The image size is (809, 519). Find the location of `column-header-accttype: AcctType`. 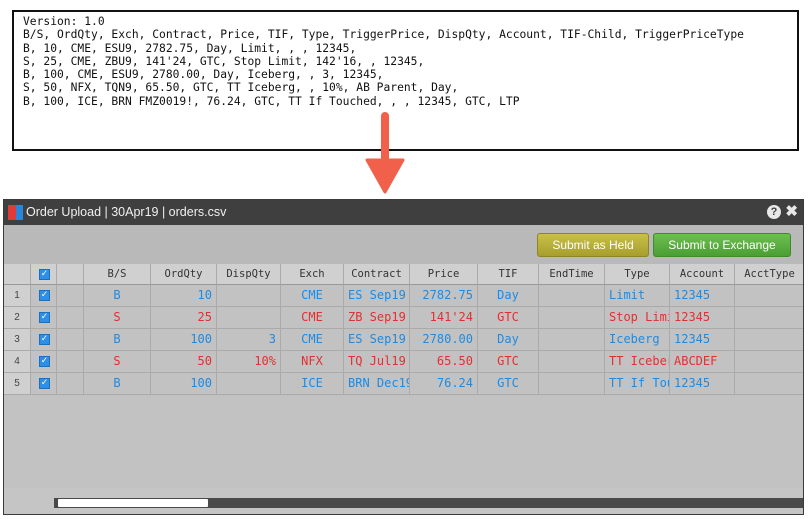

column-header-accttype: AcctType is located at coordinates (769, 274).